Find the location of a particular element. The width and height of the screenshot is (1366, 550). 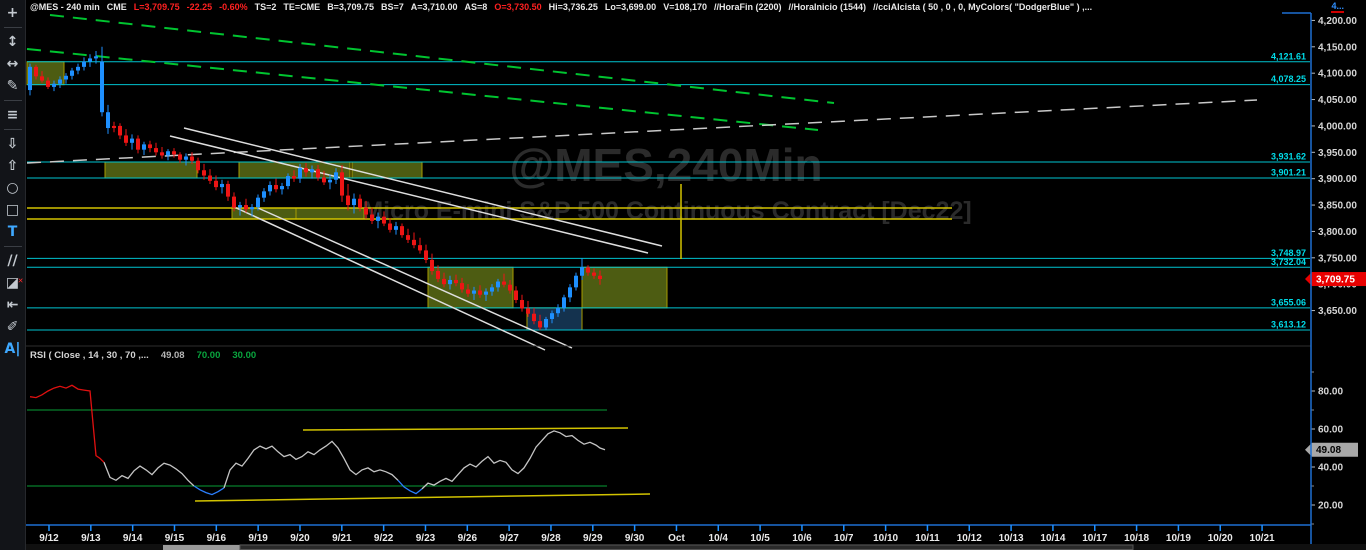

quote-field: O=3,730.50 is located at coordinates (518, 7).